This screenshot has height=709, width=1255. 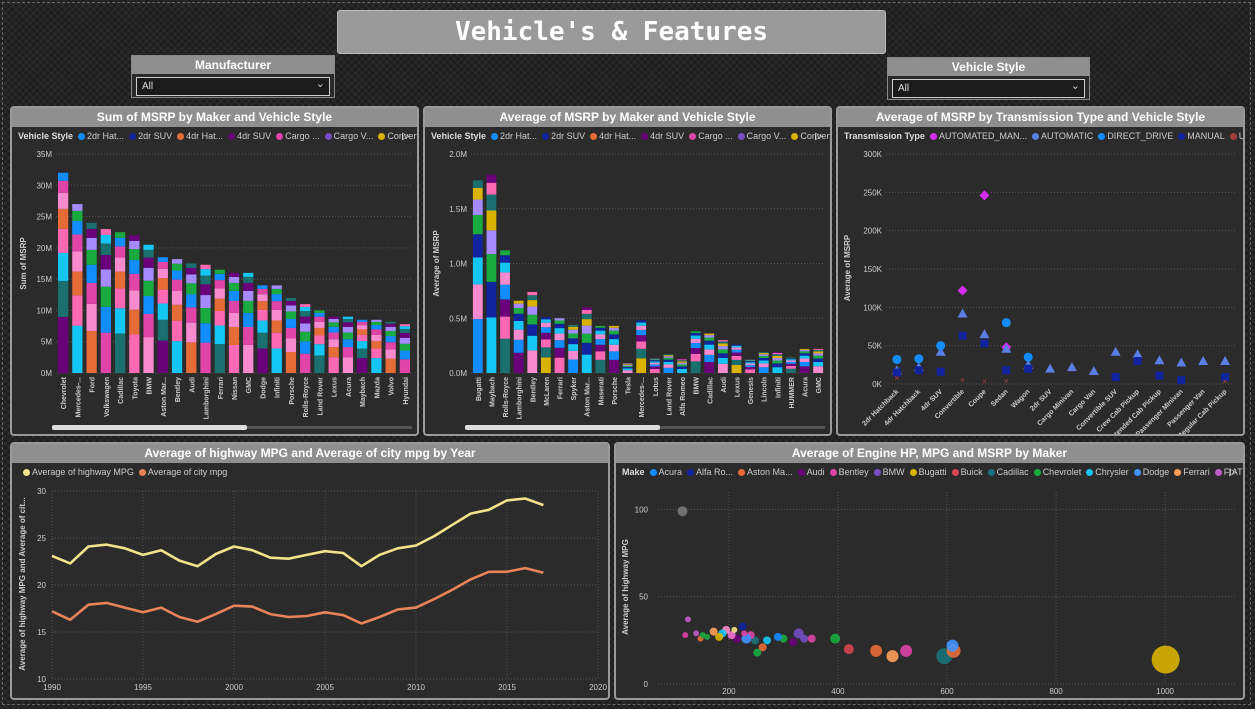 I want to click on y-tick-label: 150K, so click(x=872, y=269).